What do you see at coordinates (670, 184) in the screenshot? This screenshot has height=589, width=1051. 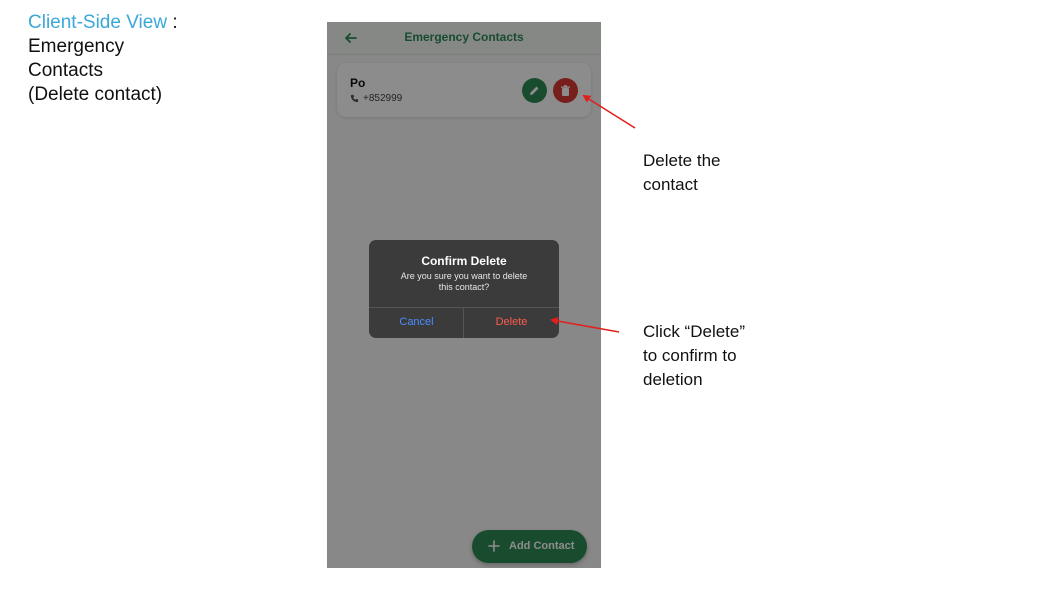 I see `annotation-line: contact` at bounding box center [670, 184].